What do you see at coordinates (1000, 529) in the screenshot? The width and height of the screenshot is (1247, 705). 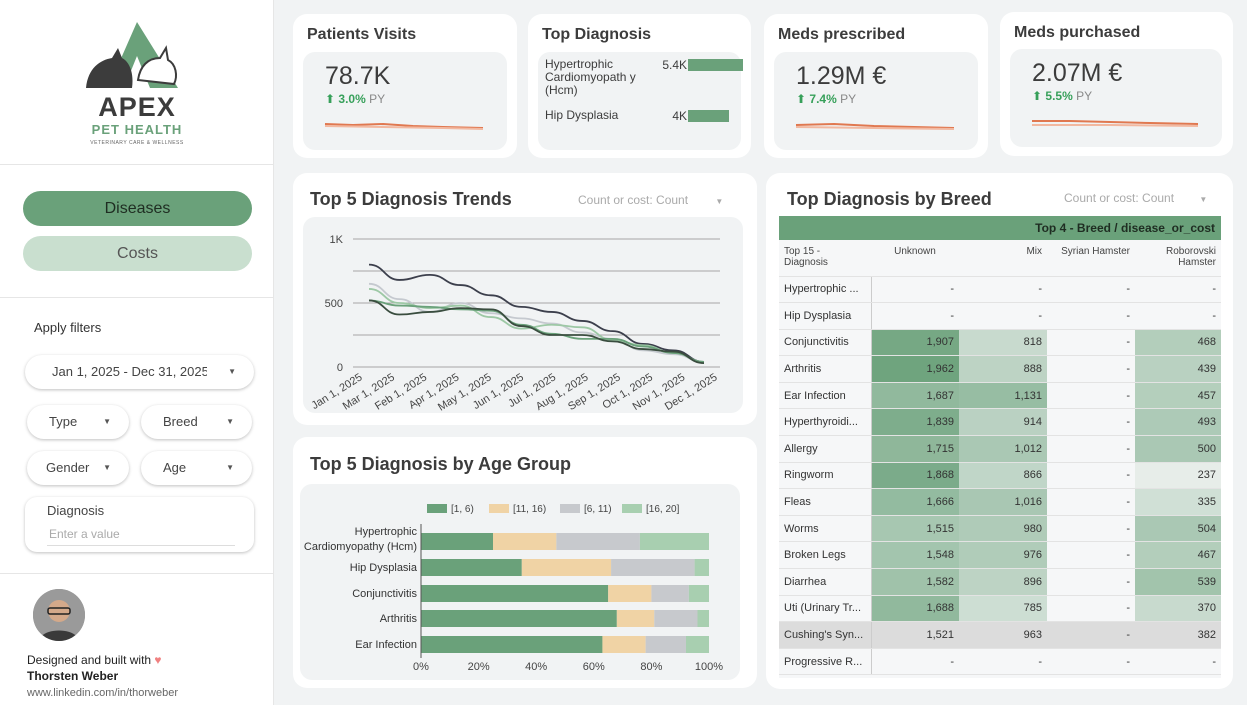 I see `table-row: Worms 1,515 980-504` at bounding box center [1000, 529].